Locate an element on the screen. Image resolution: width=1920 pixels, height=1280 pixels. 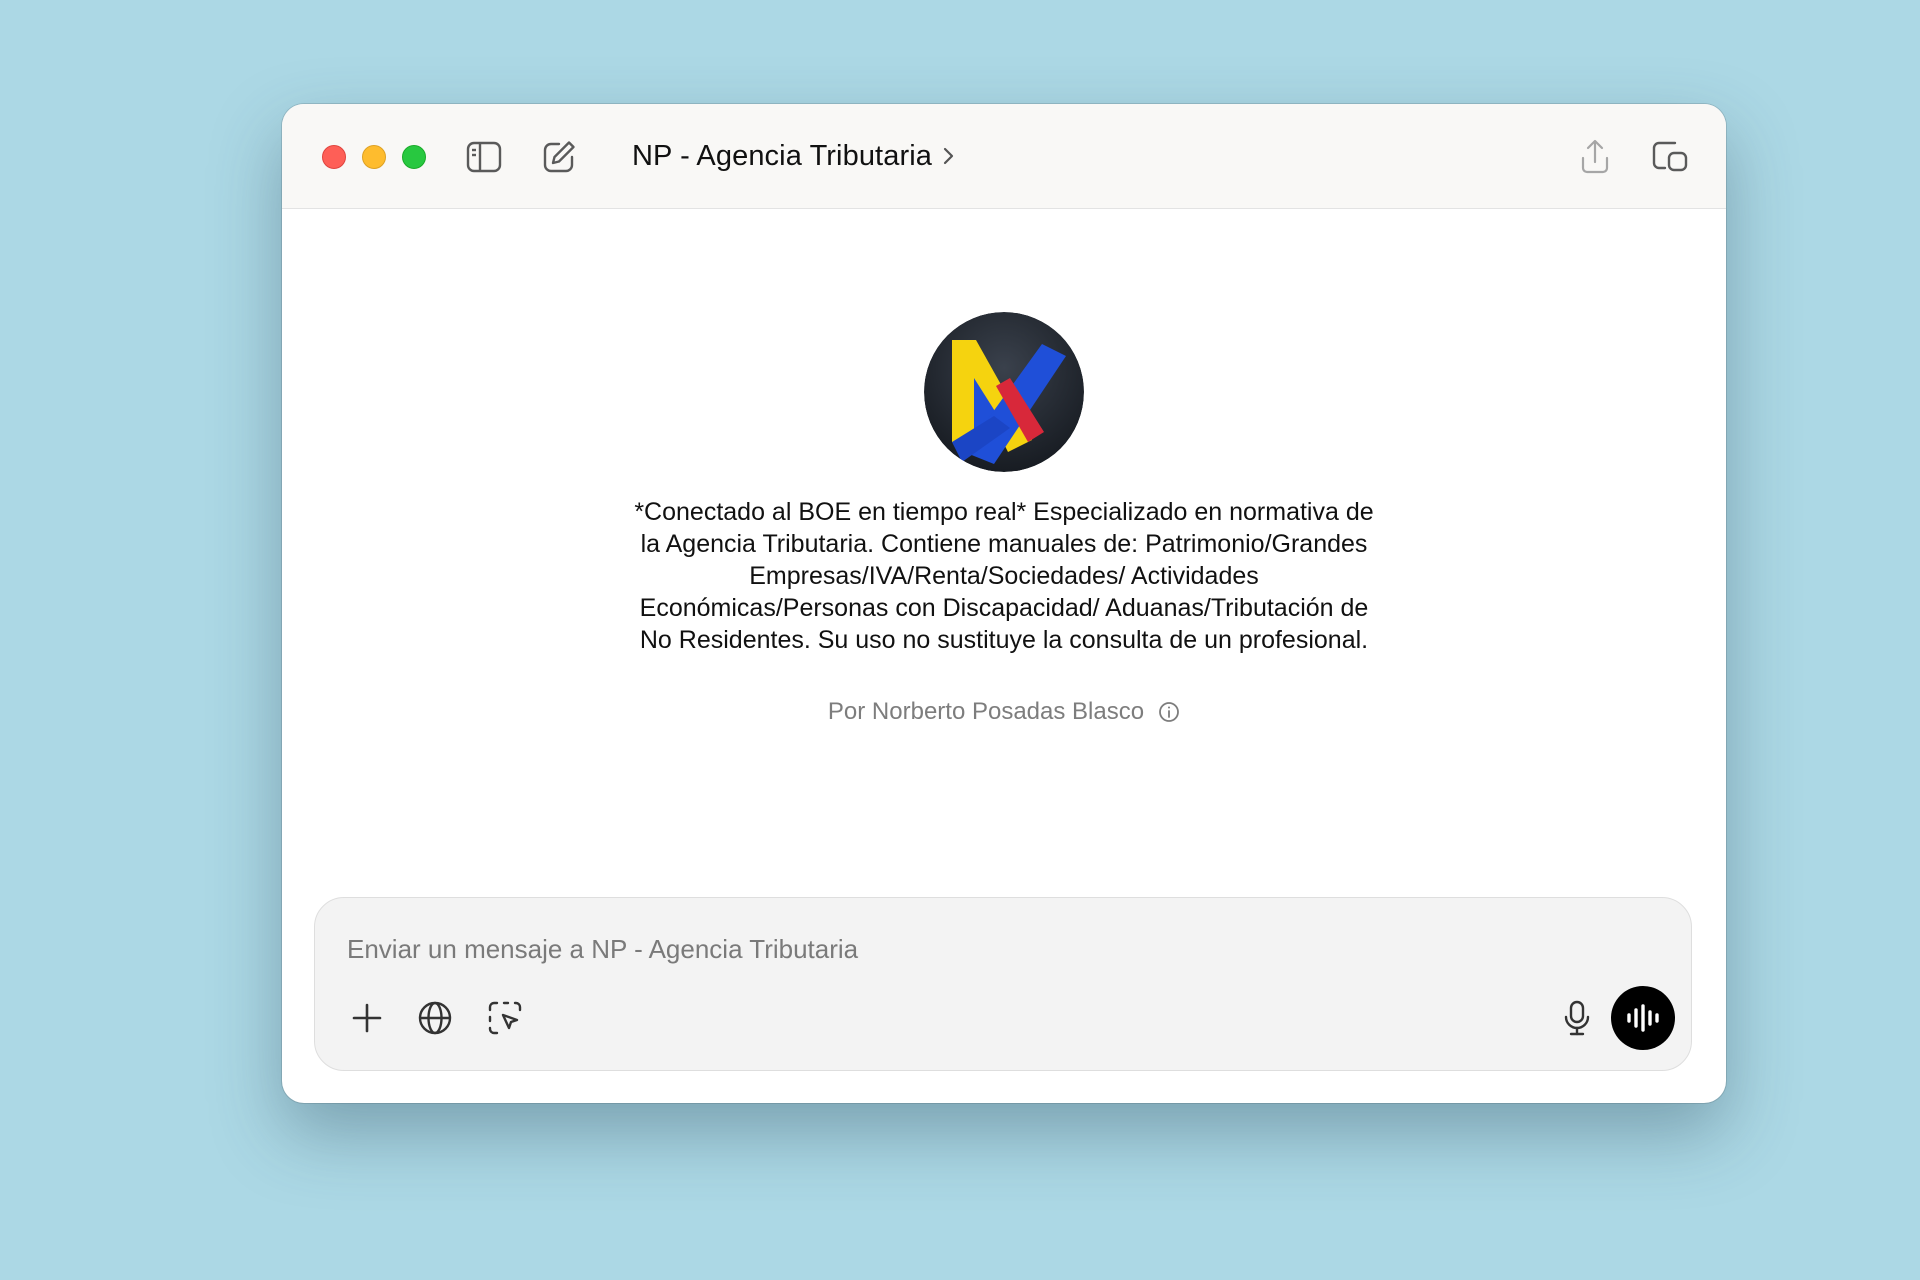
globe-icon is located at coordinates (435, 1018).